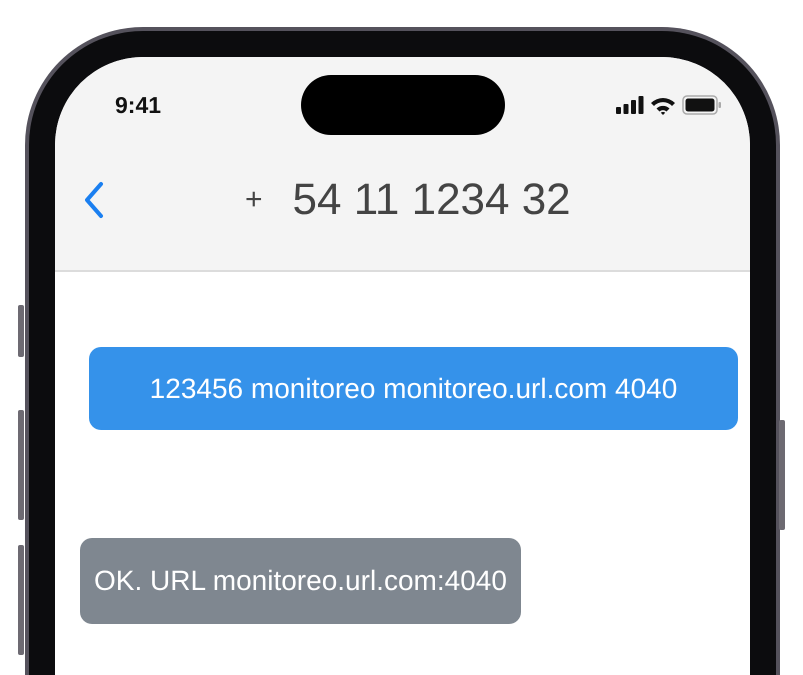 This screenshot has width=803, height=675. I want to click on message-bubble: 123456 monitoreo monitoreo.url.com 4040, so click(413, 388).